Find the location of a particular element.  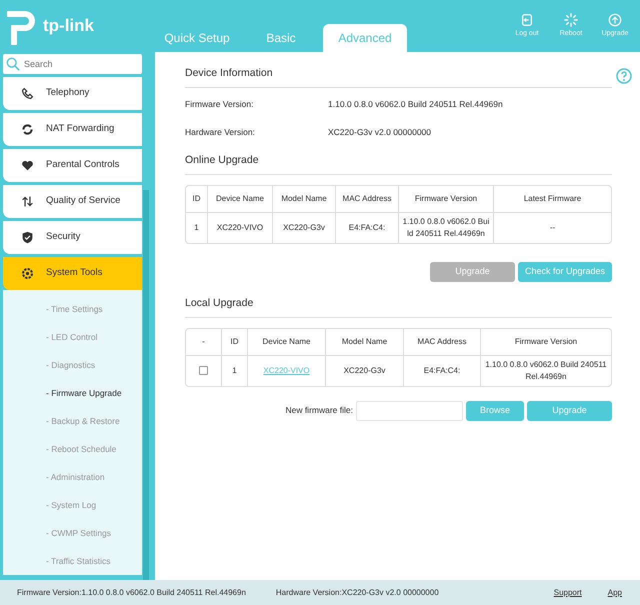

refresh-icon is located at coordinates (27, 129).